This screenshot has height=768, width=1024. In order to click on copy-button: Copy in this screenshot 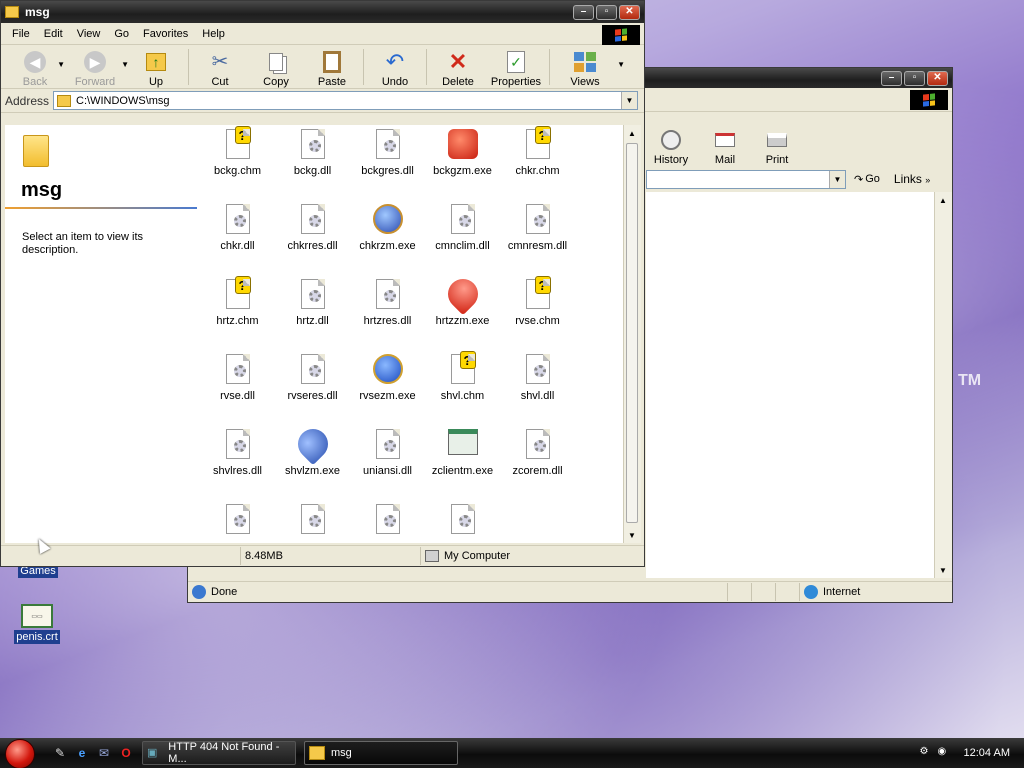, I will do `click(276, 67)`.